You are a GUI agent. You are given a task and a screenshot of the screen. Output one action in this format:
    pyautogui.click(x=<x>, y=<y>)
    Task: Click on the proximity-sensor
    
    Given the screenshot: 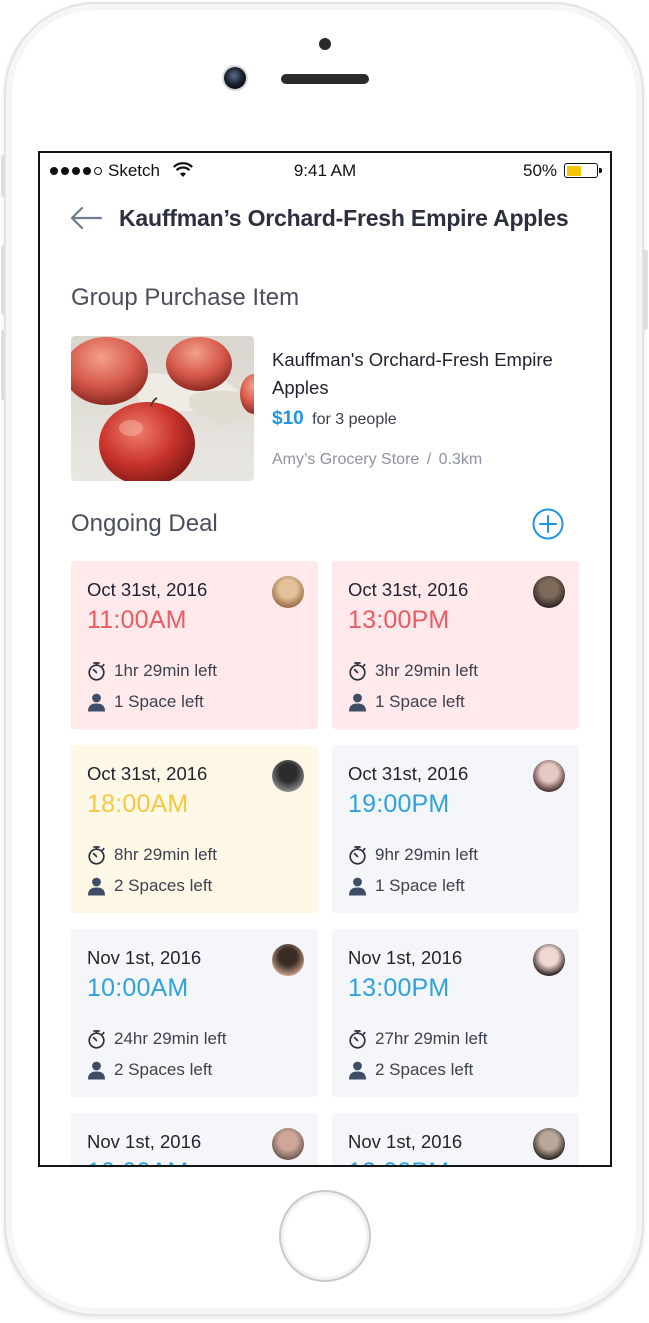 What is the action you would take?
    pyautogui.click(x=325, y=44)
    